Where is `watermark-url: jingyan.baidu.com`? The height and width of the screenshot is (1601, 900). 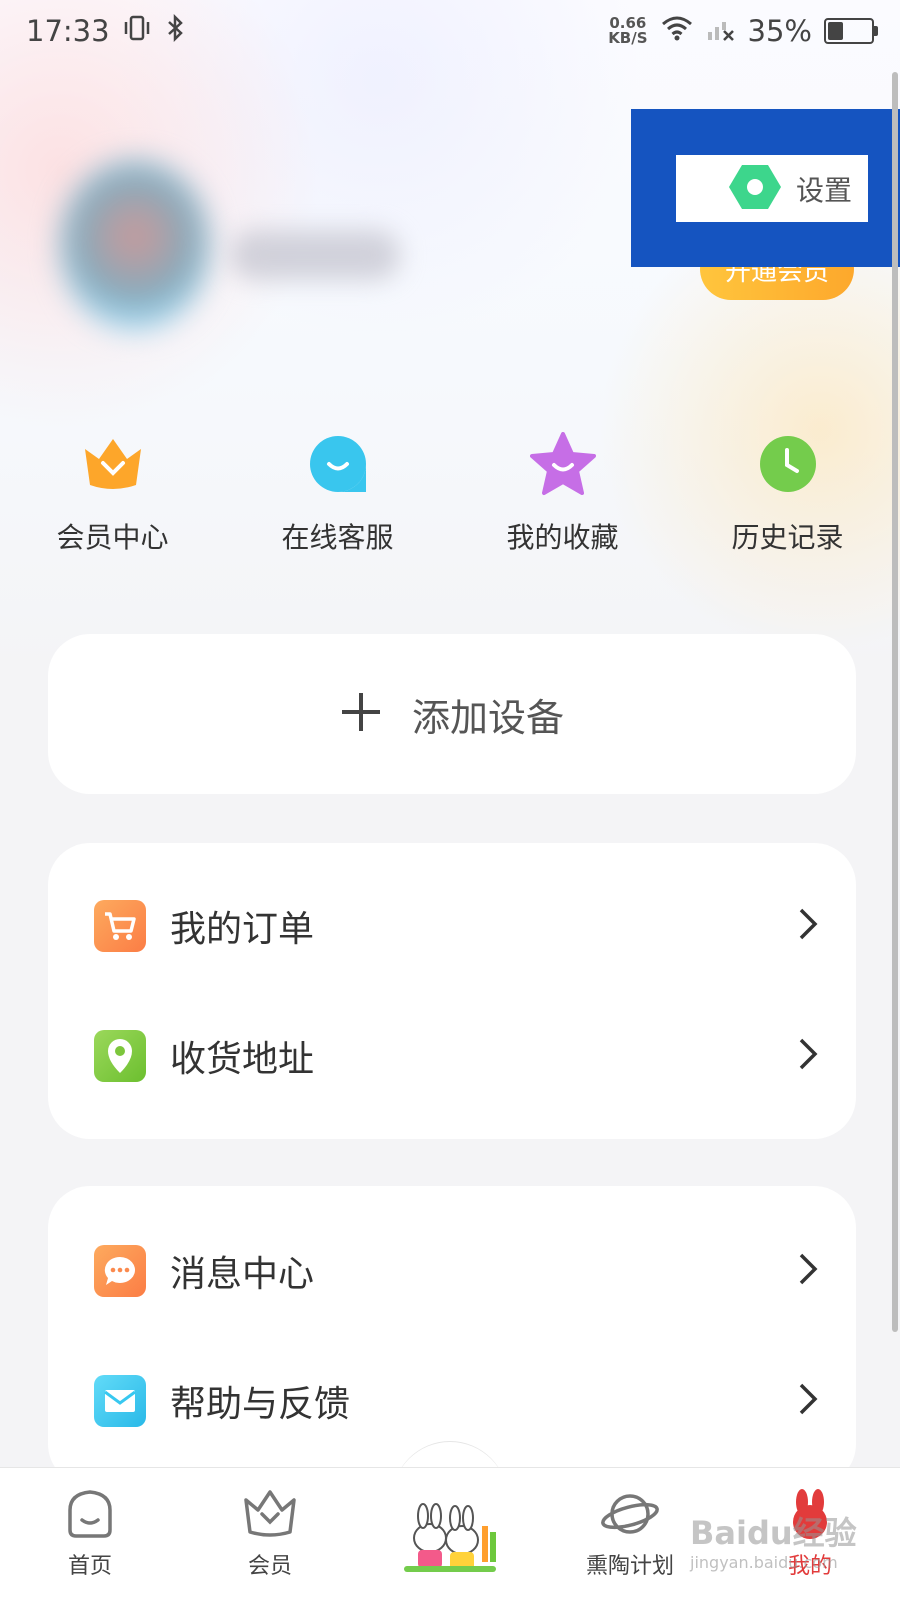
watermark-url: jingyan.baidu.com is located at coordinates (764, 1562).